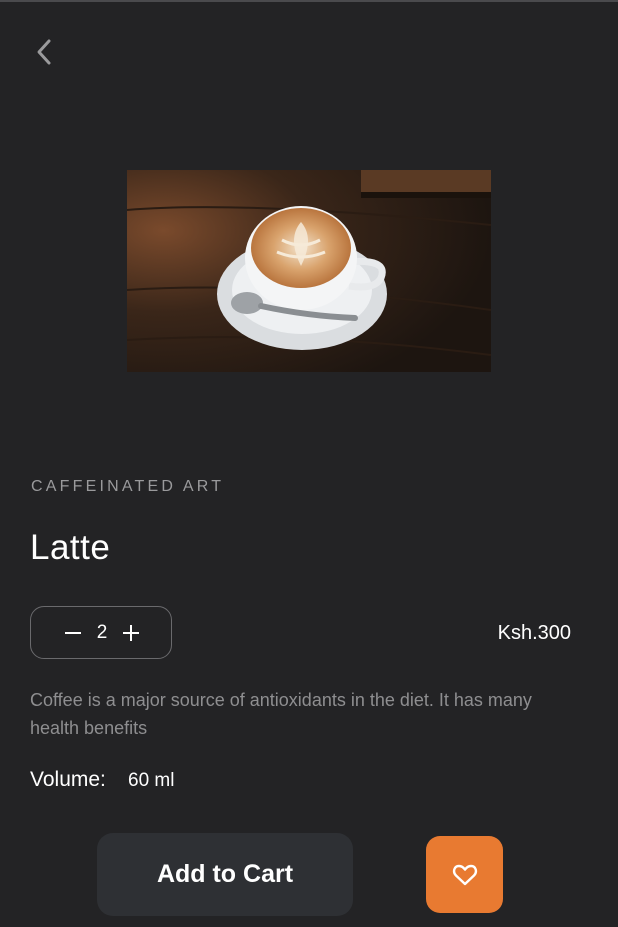 This screenshot has height=927, width=618. Describe the element at coordinates (128, 486) in the screenshot. I see `product-category: CAFFEINATED ART` at that location.